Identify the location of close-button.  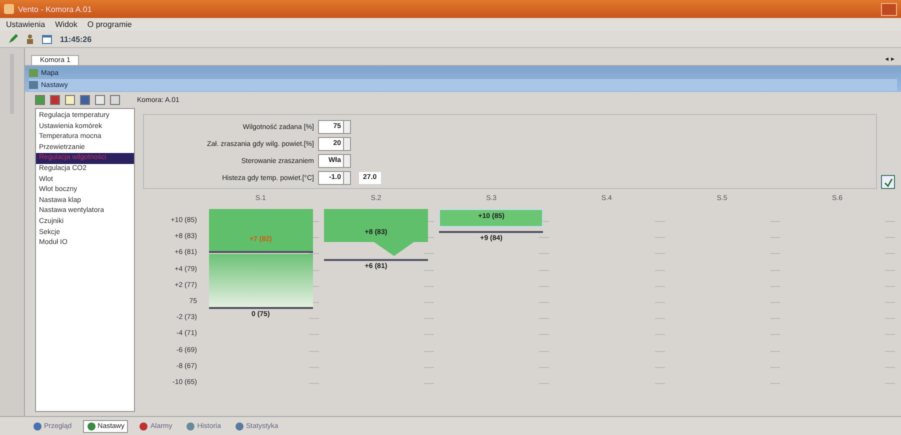
(889, 9).